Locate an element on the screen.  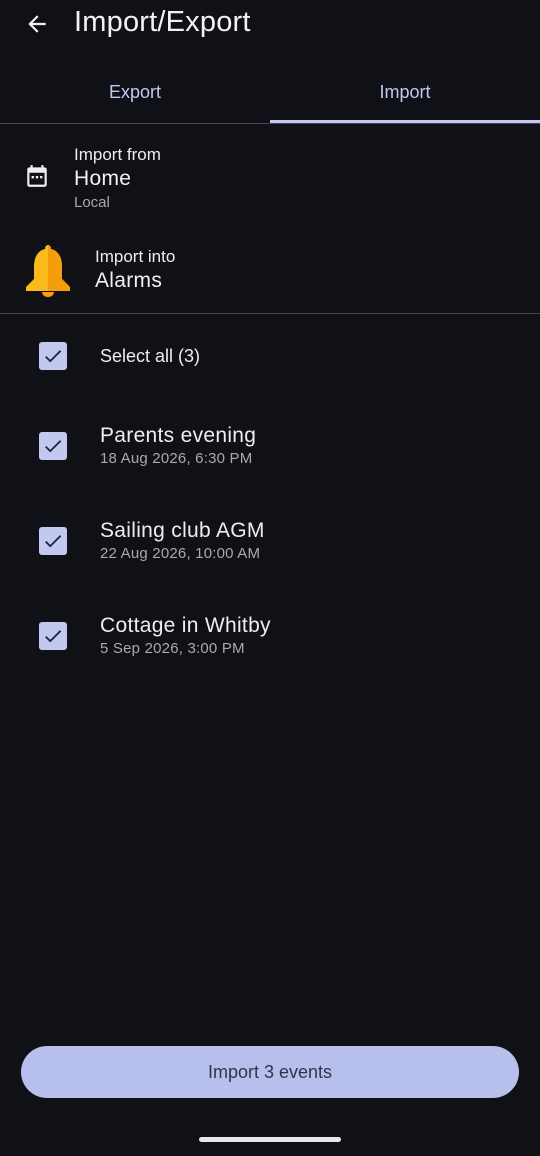
select-all-checkbox is located at coordinates (53, 356).